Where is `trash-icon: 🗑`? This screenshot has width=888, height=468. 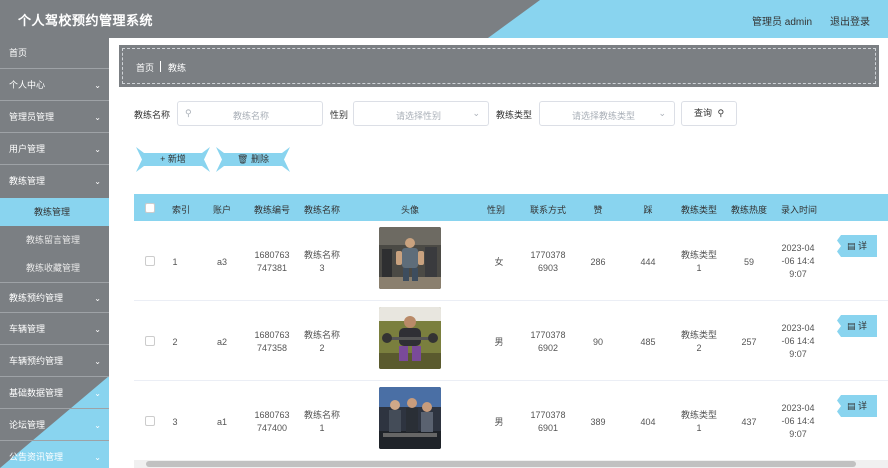 trash-icon: 🗑 is located at coordinates (243, 159).